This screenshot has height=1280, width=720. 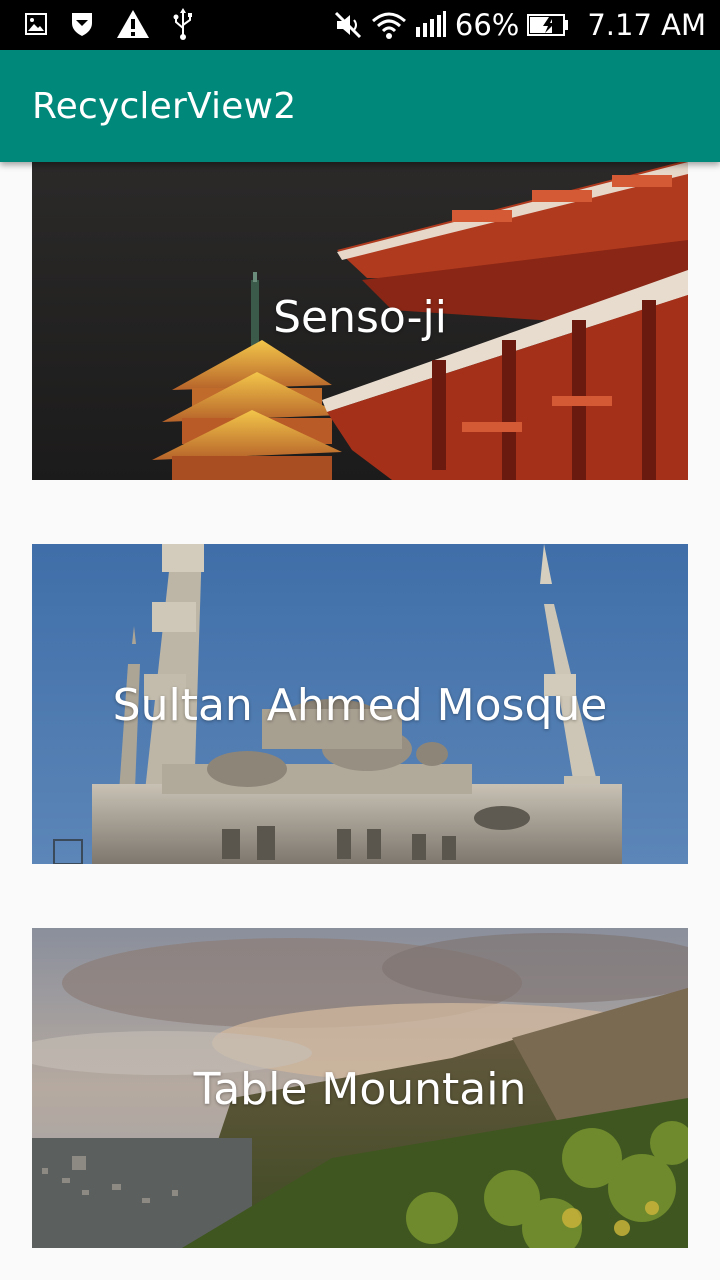 I want to click on warning-icon, so click(x=133, y=24).